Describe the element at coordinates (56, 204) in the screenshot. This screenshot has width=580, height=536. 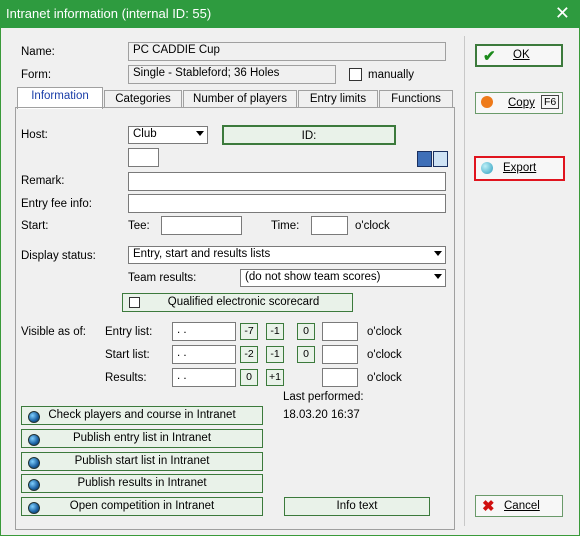
I see `entry-fee-label: Entry fee info:` at that location.